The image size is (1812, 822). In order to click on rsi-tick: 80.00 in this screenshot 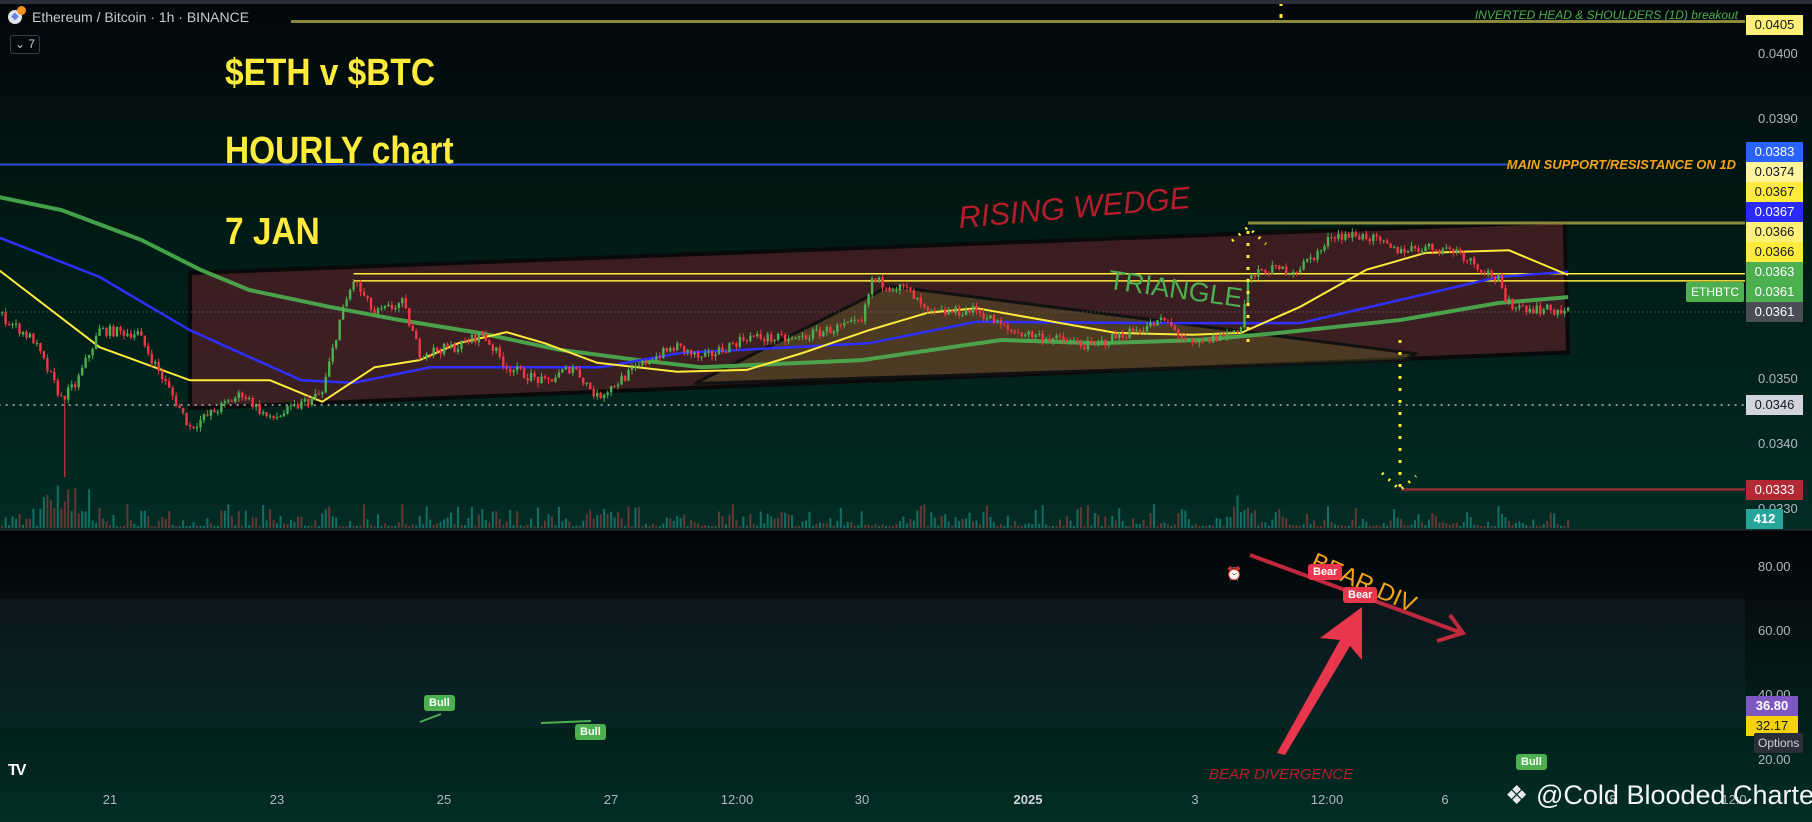, I will do `click(1774, 566)`.